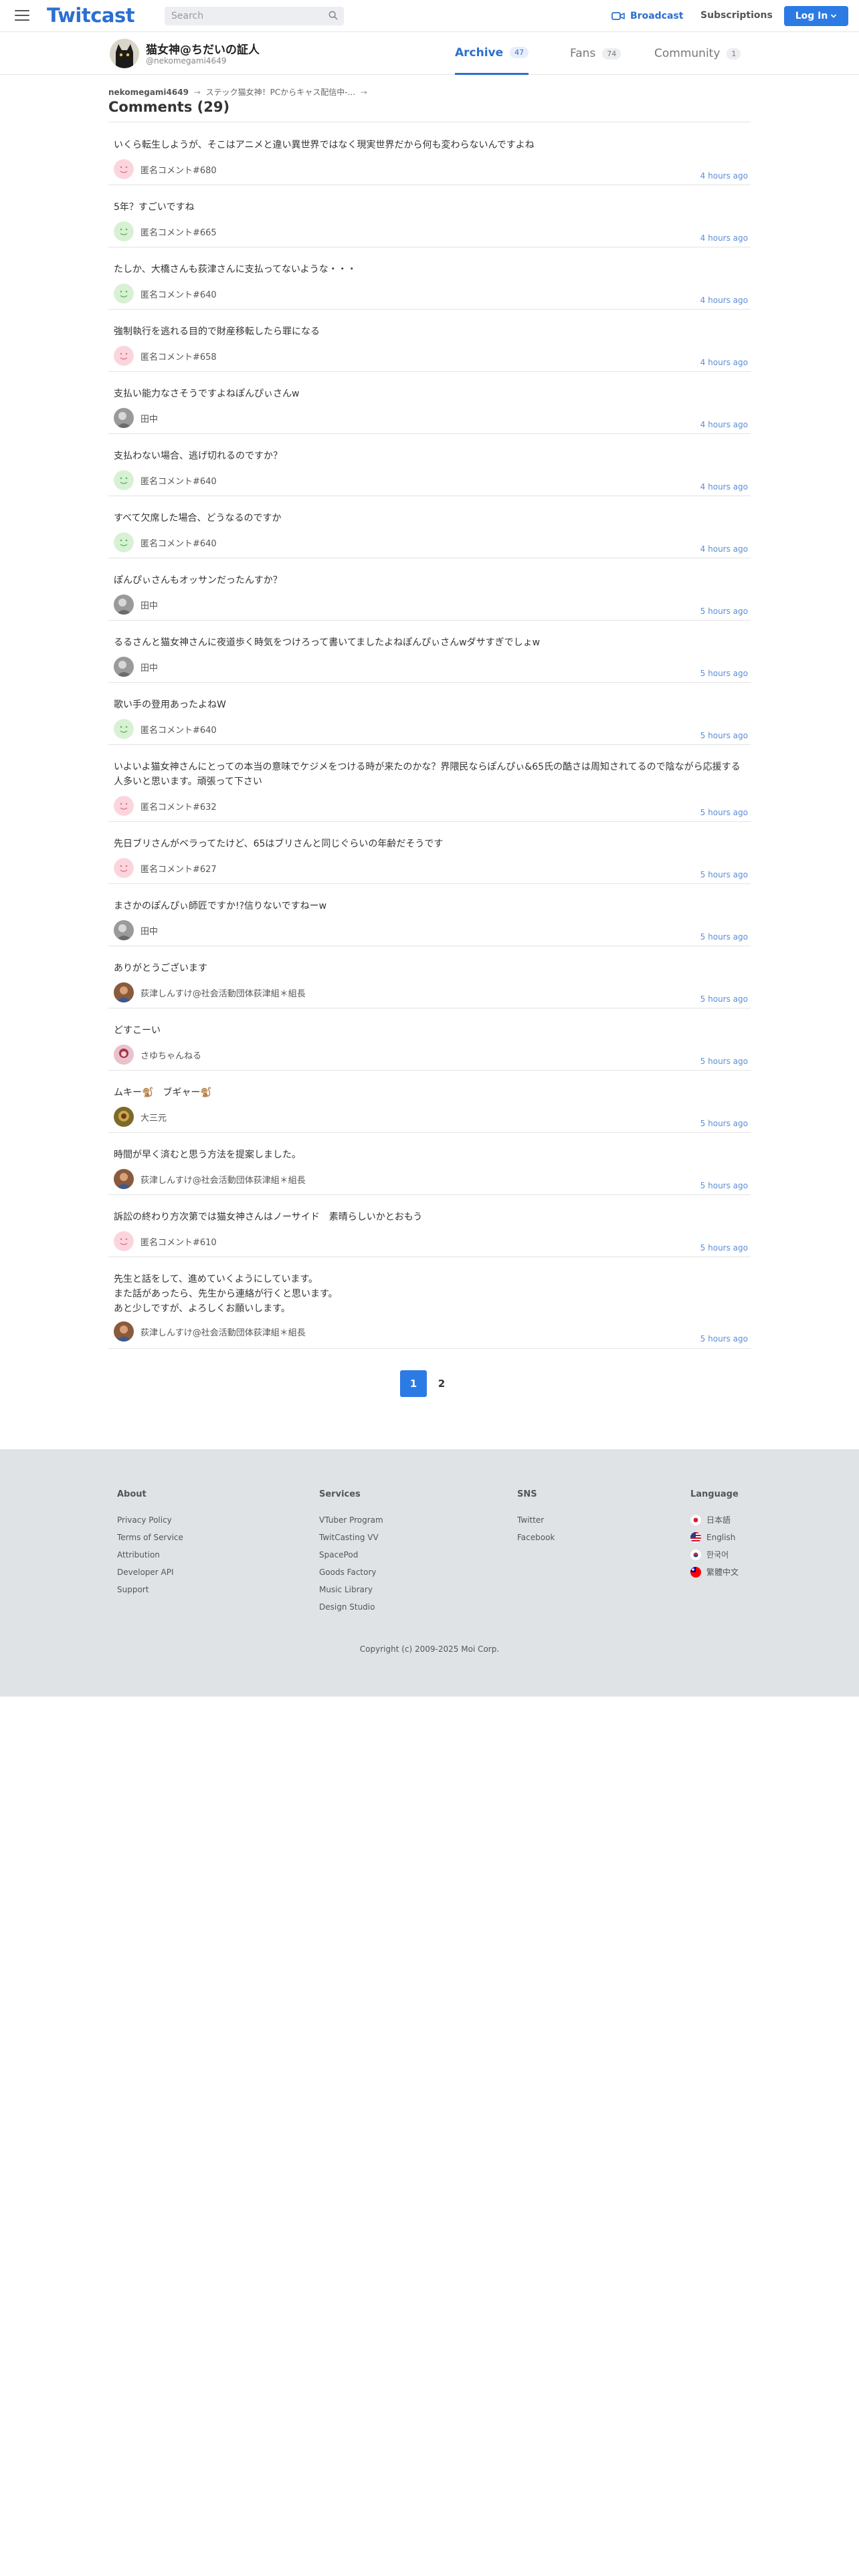  What do you see at coordinates (363, 92) in the screenshot?
I see `breadcrumb-arrow-icon: →` at bounding box center [363, 92].